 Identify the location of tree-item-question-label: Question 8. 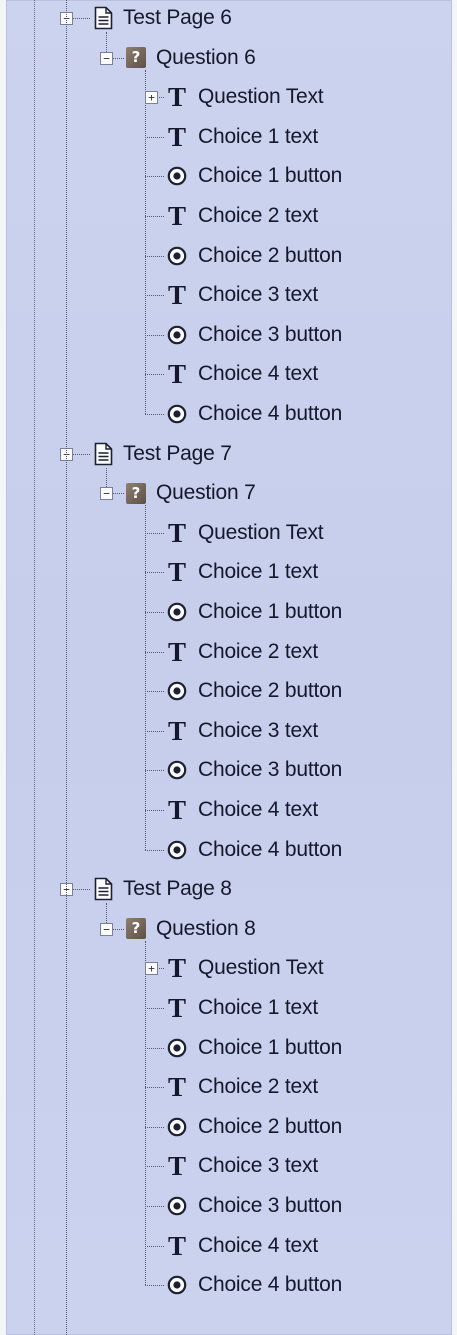
(206, 928).